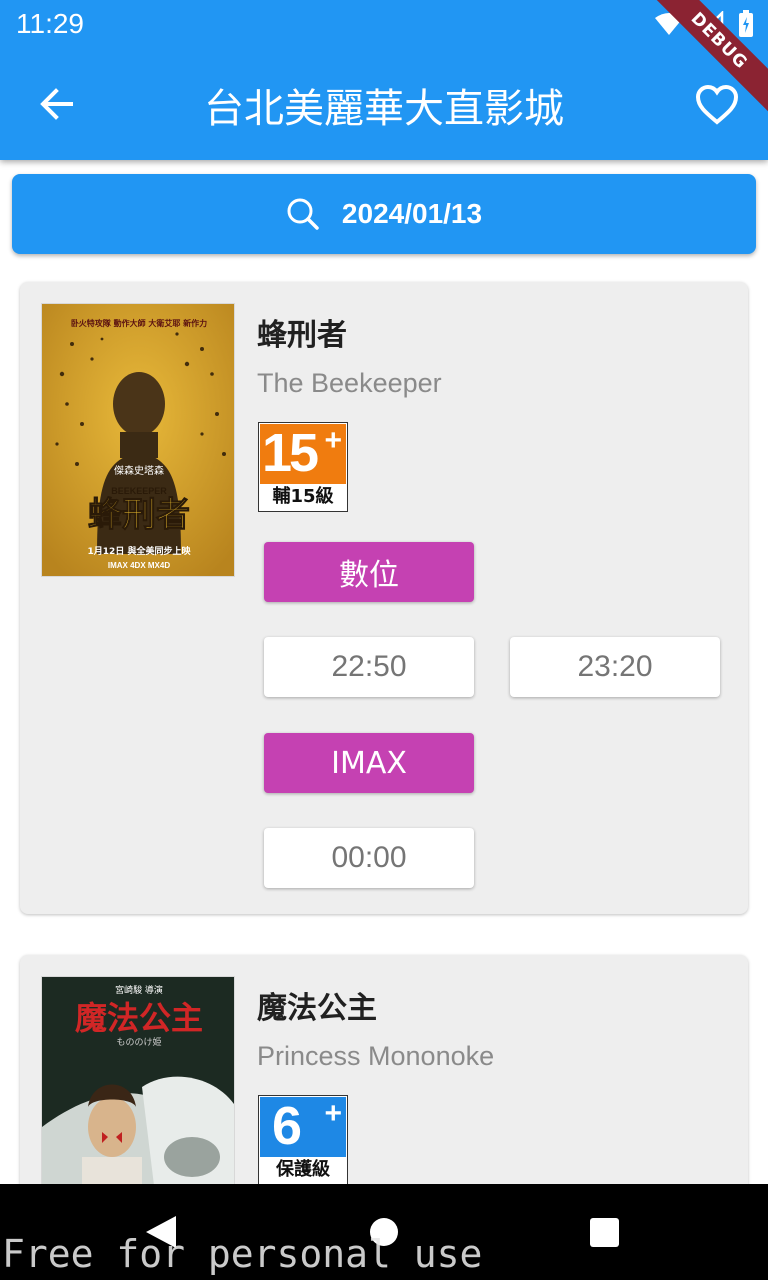 This screenshot has height=1280, width=768. What do you see at coordinates (139, 515) in the screenshot?
I see `poster-logo-zh: 蜂刑者` at bounding box center [139, 515].